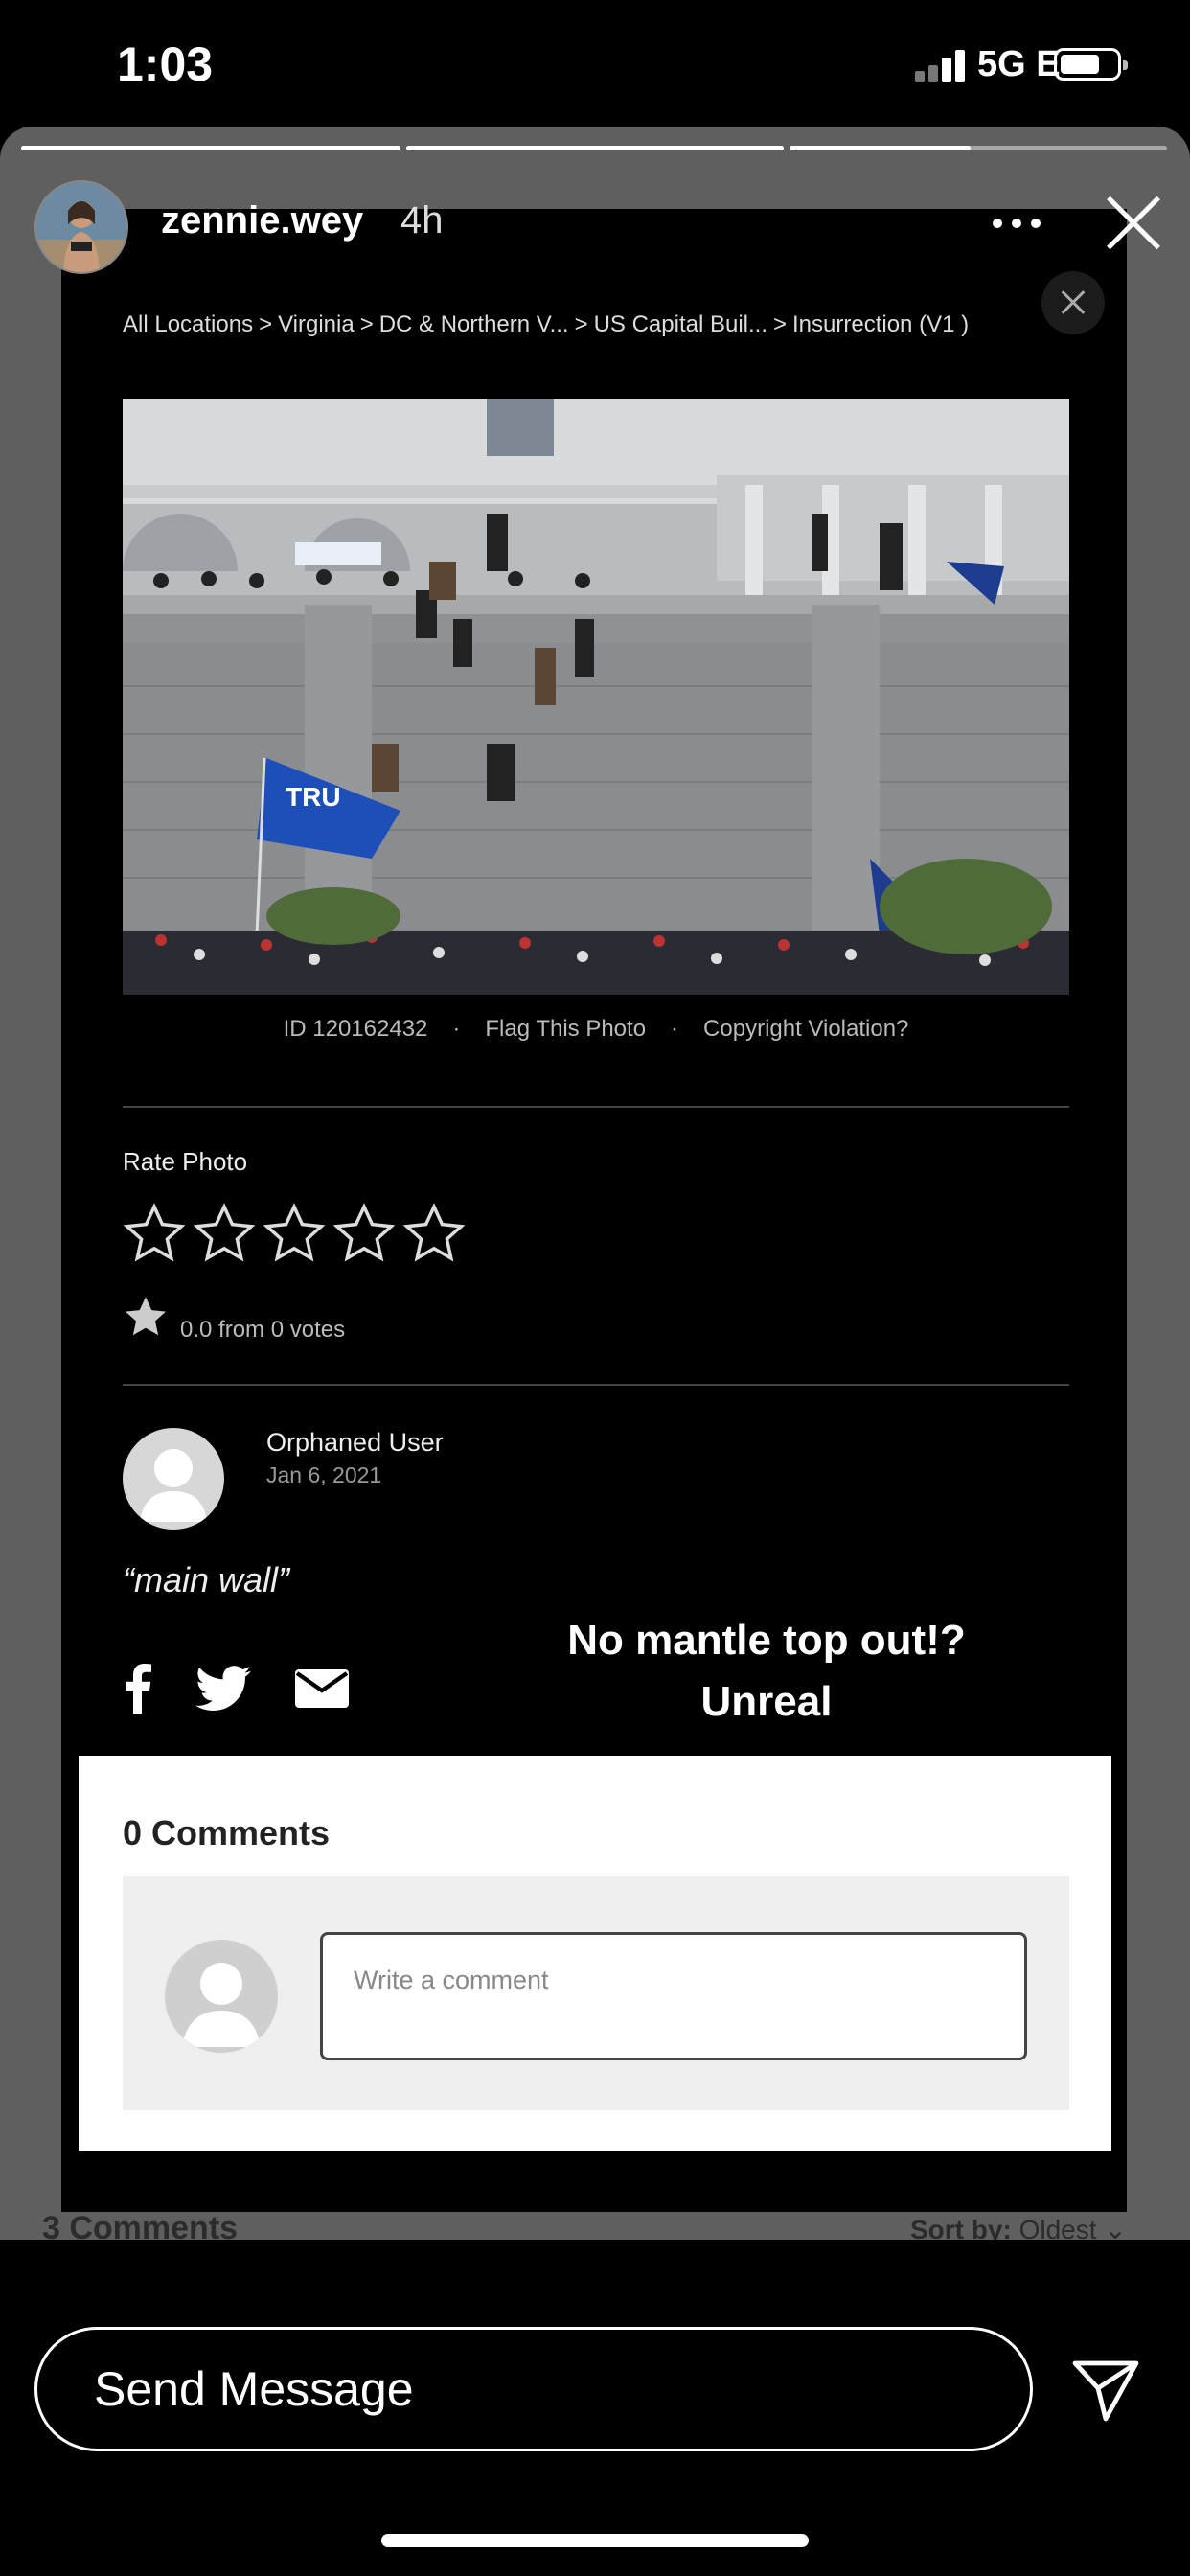  What do you see at coordinates (223, 1689) in the screenshot?
I see `twitter-icon` at bounding box center [223, 1689].